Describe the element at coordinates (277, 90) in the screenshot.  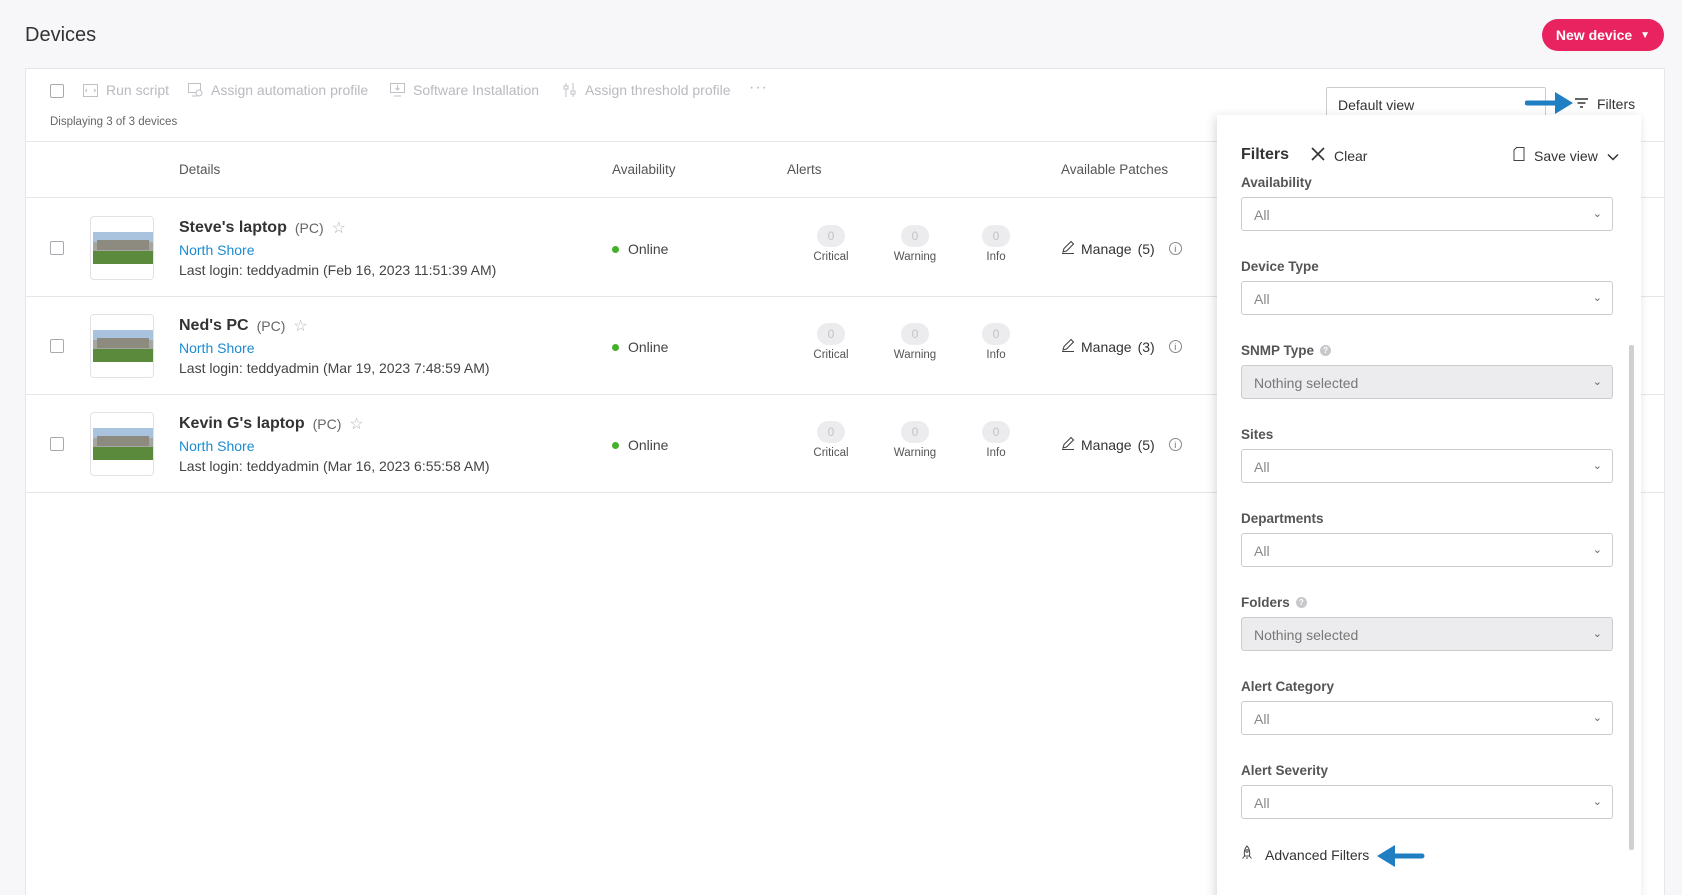
I see `assign-automation-profile-action: Assign automation profile` at that location.